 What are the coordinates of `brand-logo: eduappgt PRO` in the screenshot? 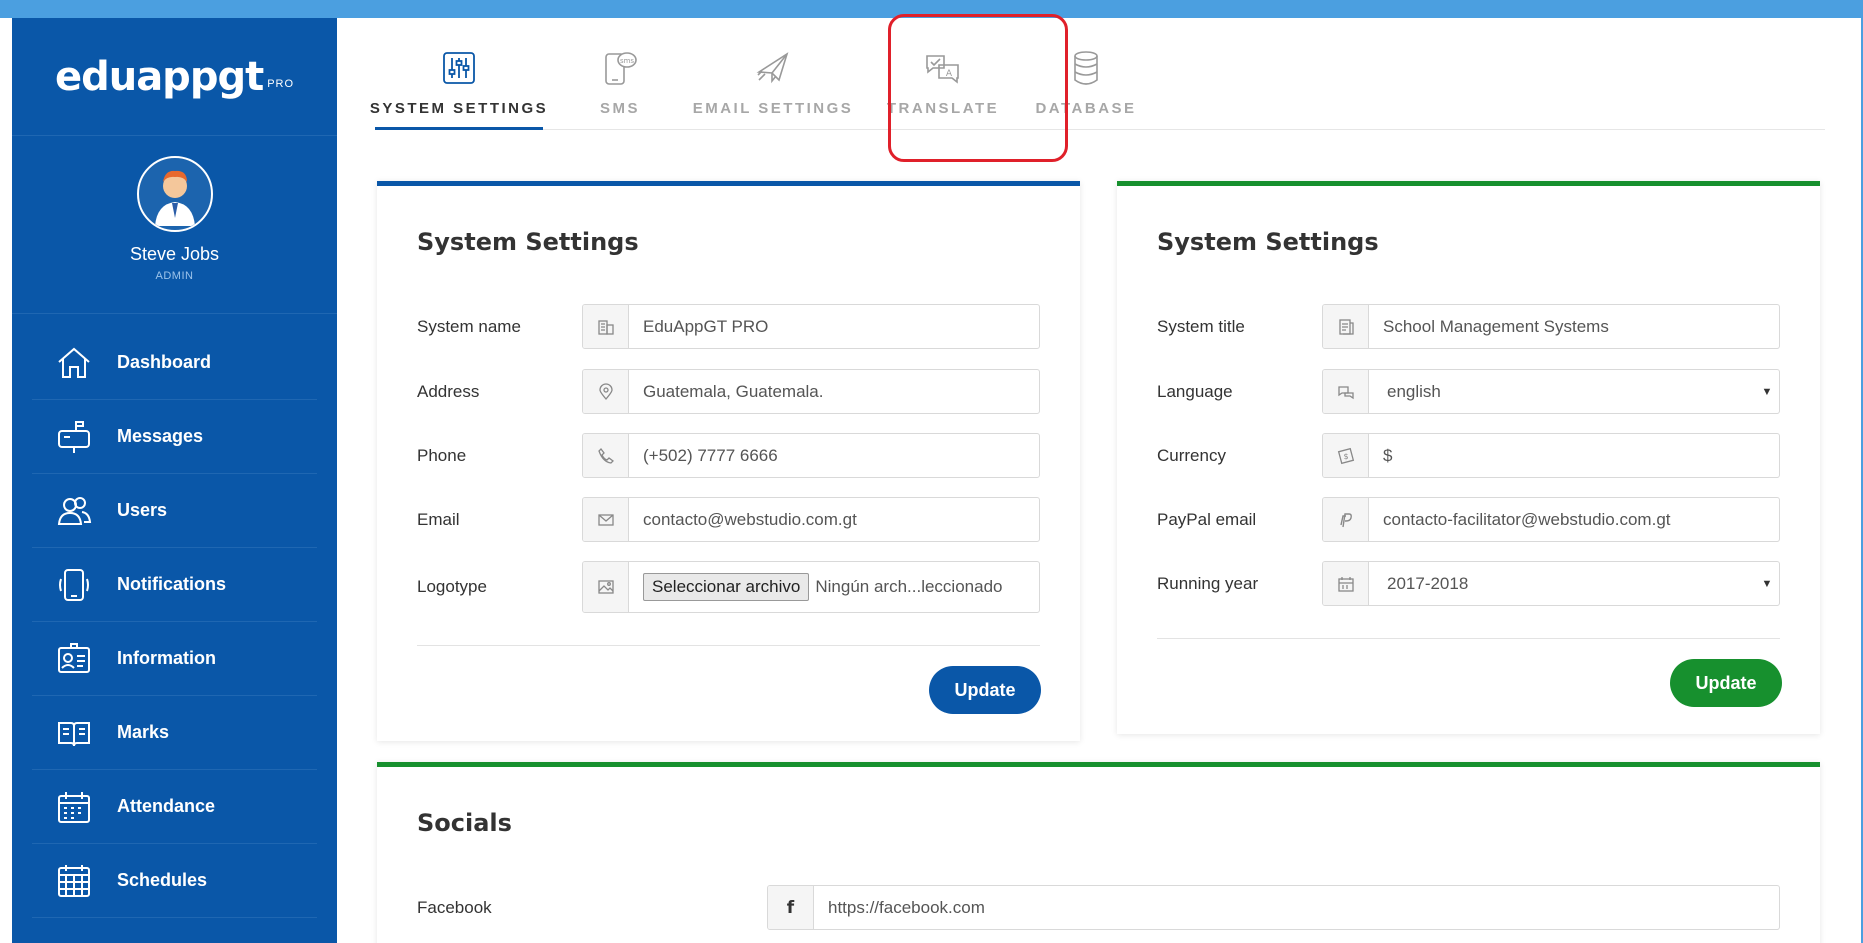 It's located at (174, 77).